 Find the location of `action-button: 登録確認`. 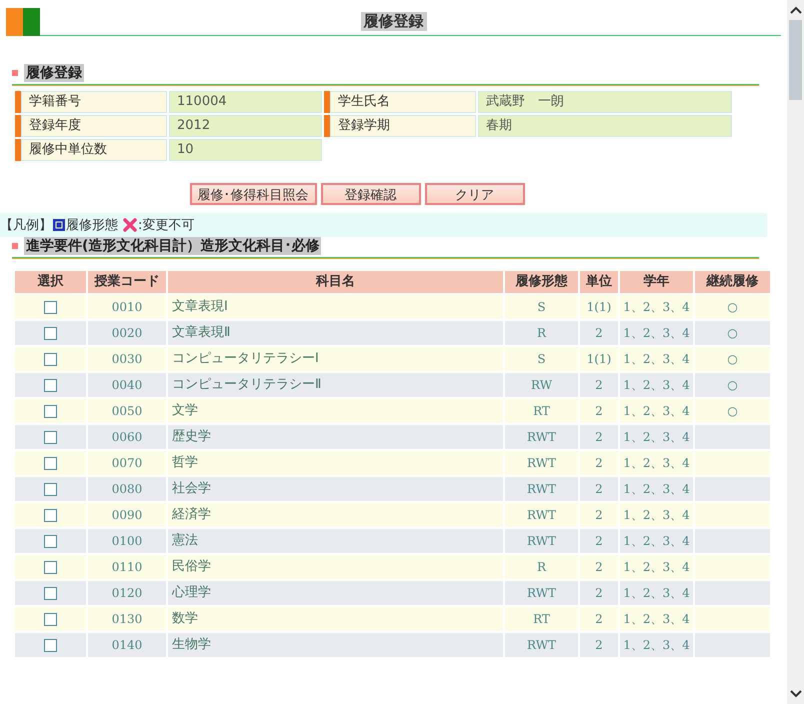

action-button: 登録確認 is located at coordinates (370, 194).